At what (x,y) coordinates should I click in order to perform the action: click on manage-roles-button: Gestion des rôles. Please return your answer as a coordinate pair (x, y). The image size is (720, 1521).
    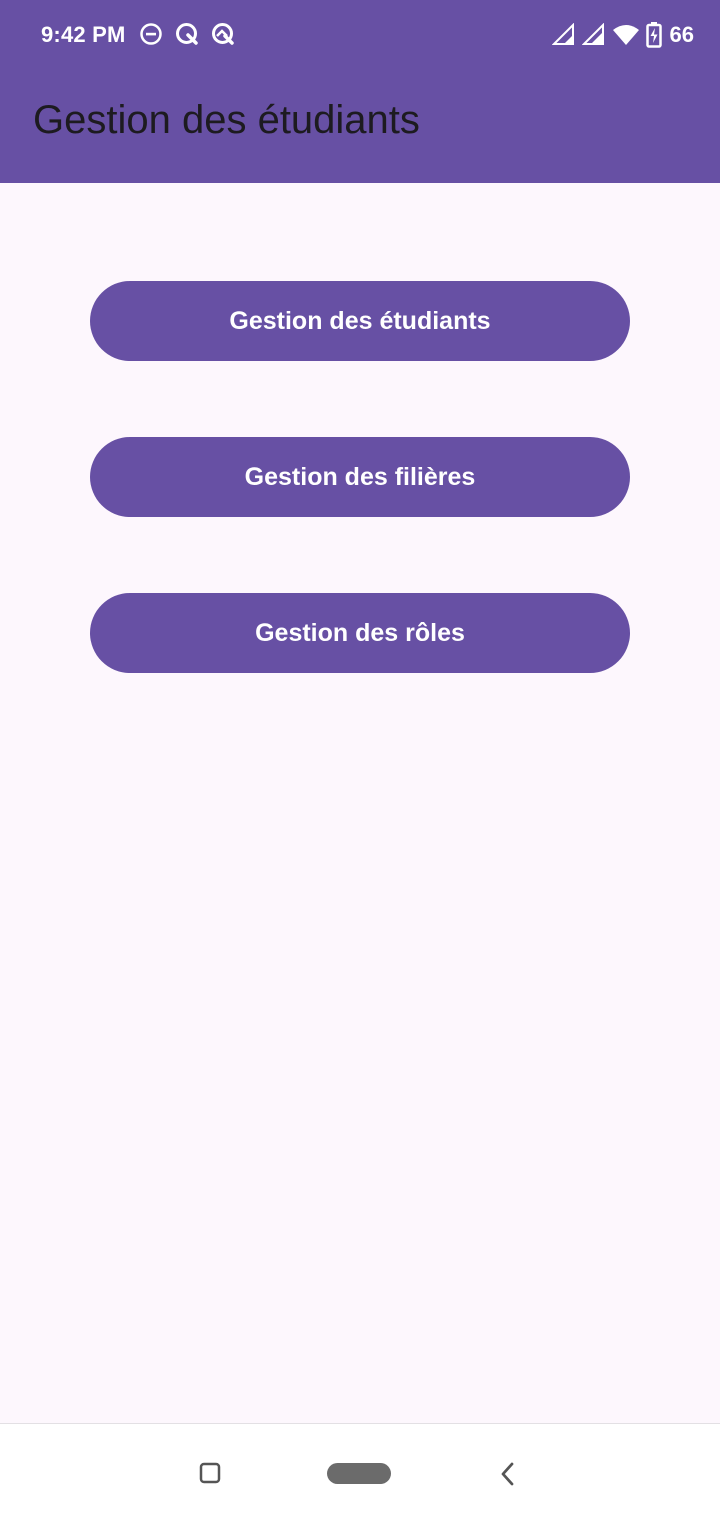
    Looking at the image, I should click on (360, 633).